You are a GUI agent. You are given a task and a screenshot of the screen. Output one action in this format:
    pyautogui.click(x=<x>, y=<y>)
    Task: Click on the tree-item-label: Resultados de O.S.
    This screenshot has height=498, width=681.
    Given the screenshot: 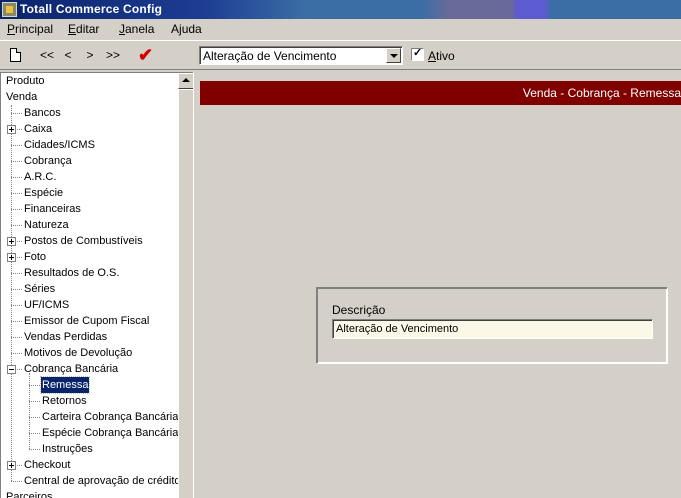 What is the action you would take?
    pyautogui.click(x=72, y=273)
    